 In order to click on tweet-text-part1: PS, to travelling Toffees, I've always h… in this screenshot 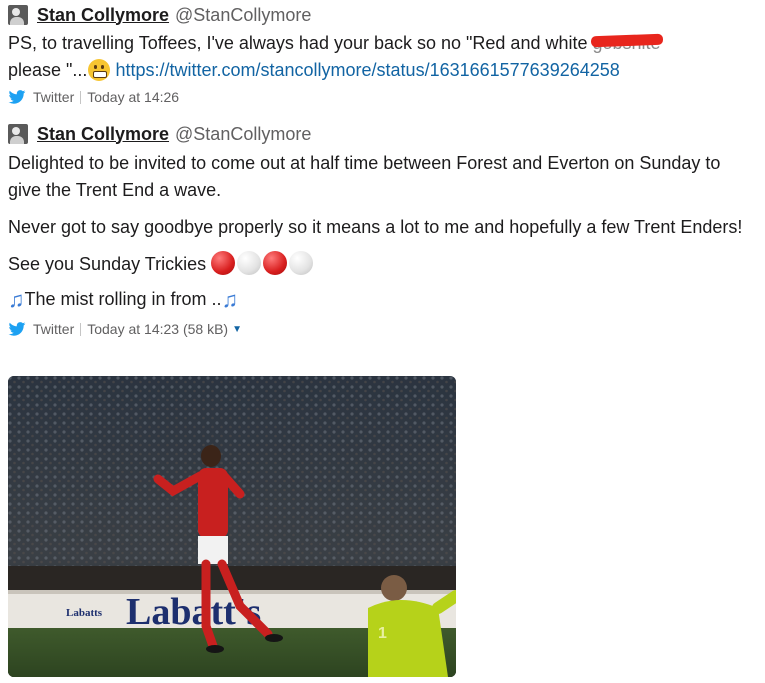, I will do `click(300, 43)`.